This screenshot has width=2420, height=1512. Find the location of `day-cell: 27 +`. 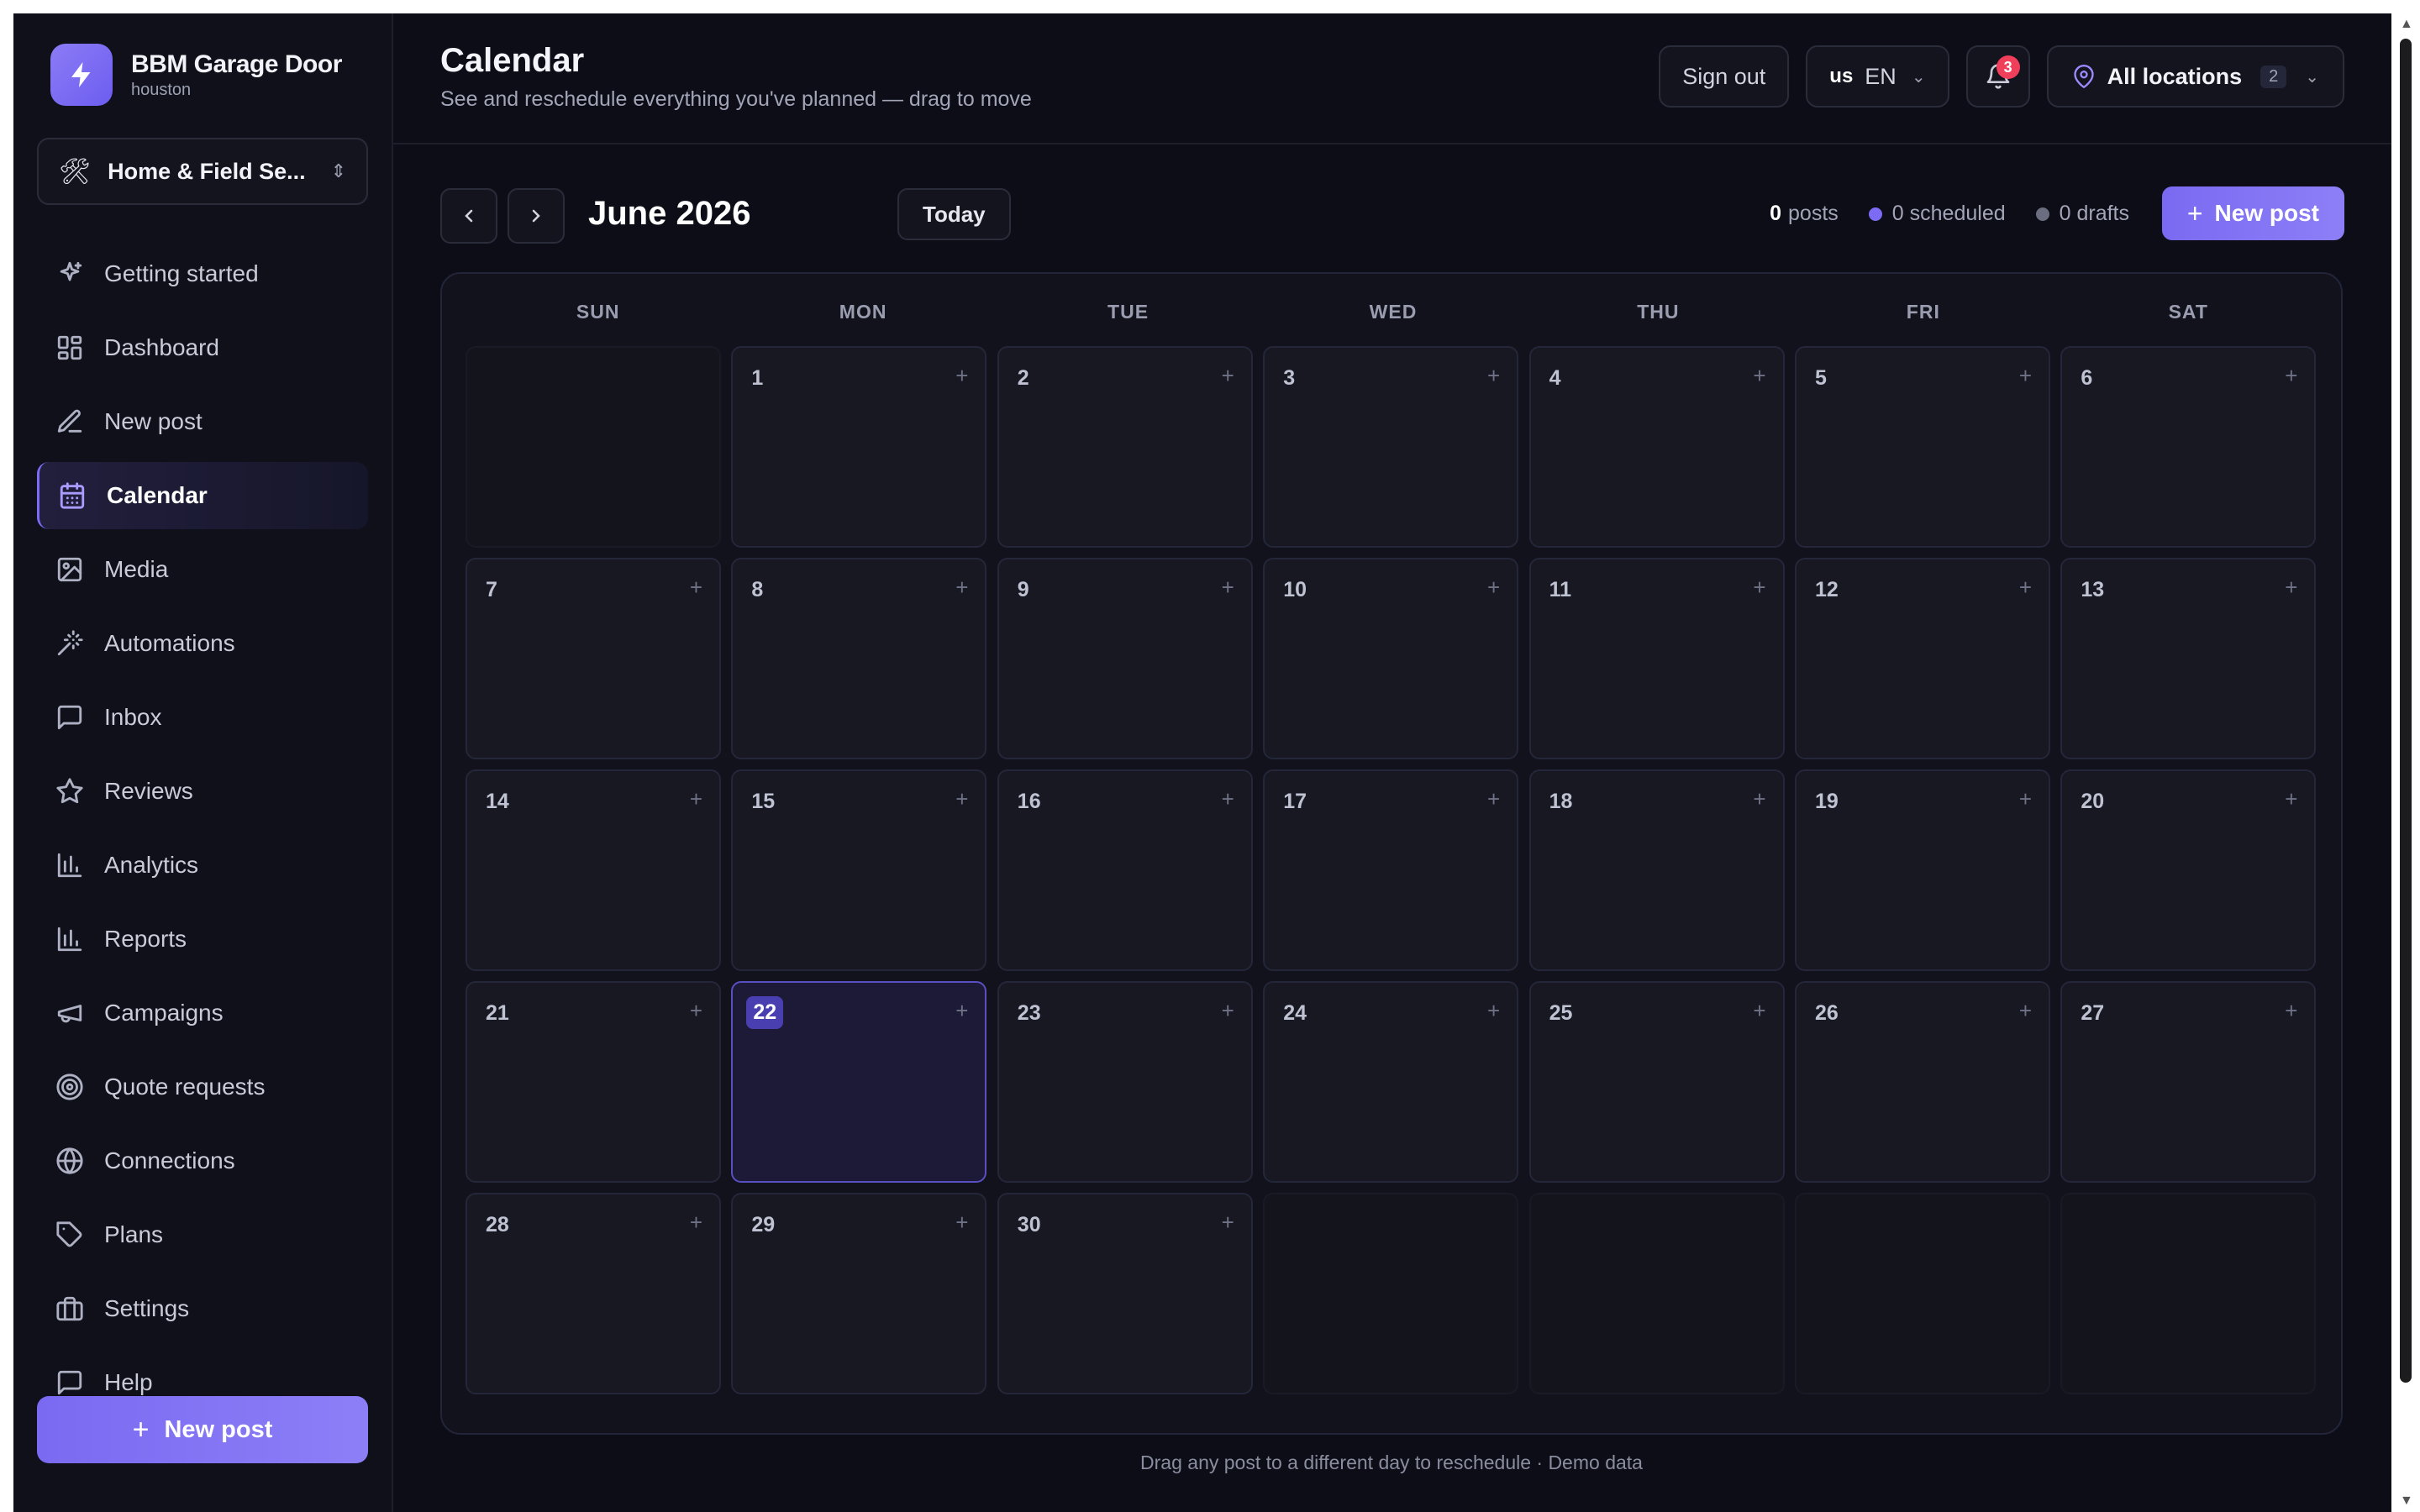

day-cell: 27 + is located at coordinates (2188, 1082).